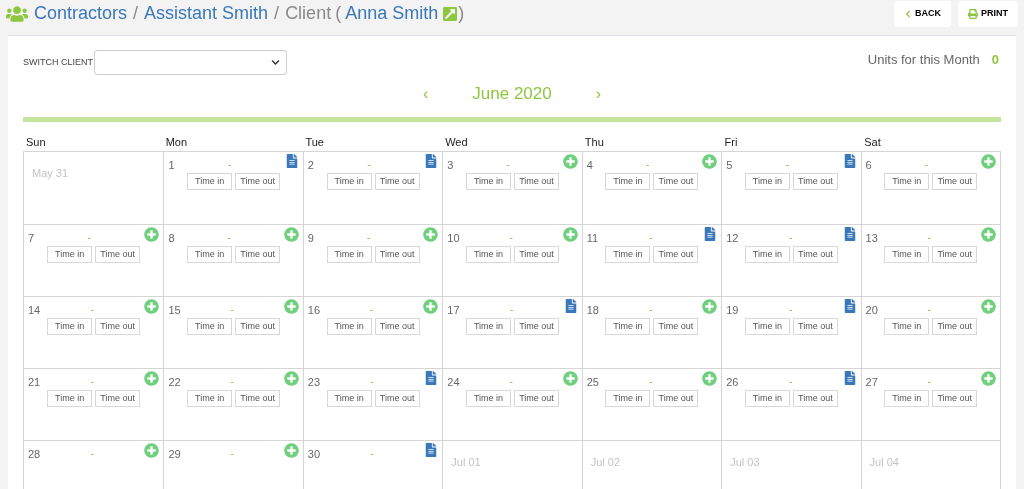 The height and width of the screenshot is (489, 1024). I want to click on day-number: 30, so click(314, 454).